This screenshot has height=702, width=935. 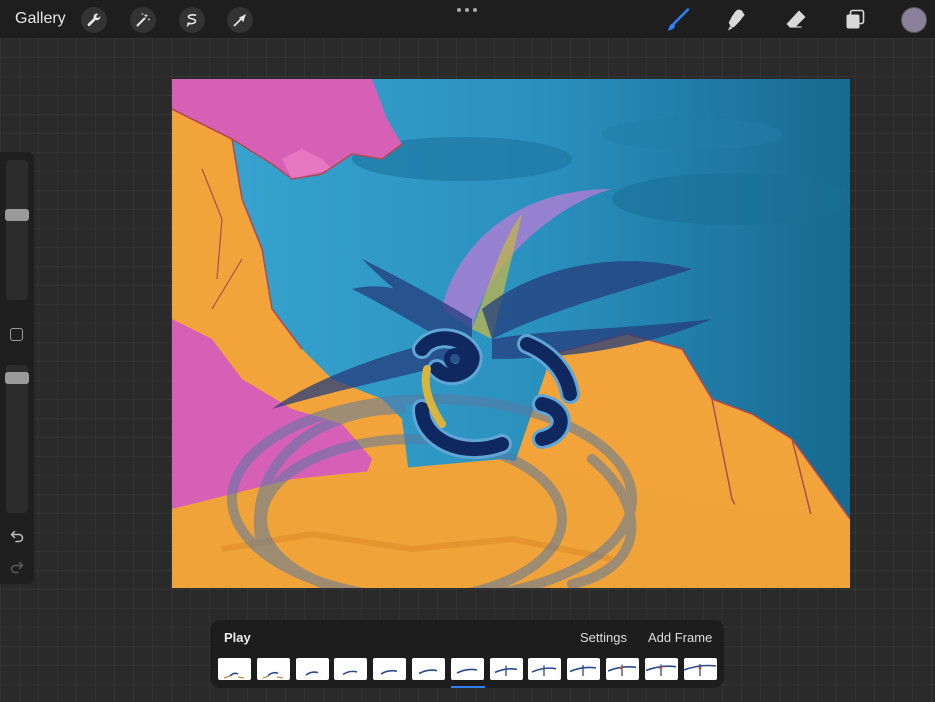 I want to click on magic-wand-icon, so click(x=143, y=20).